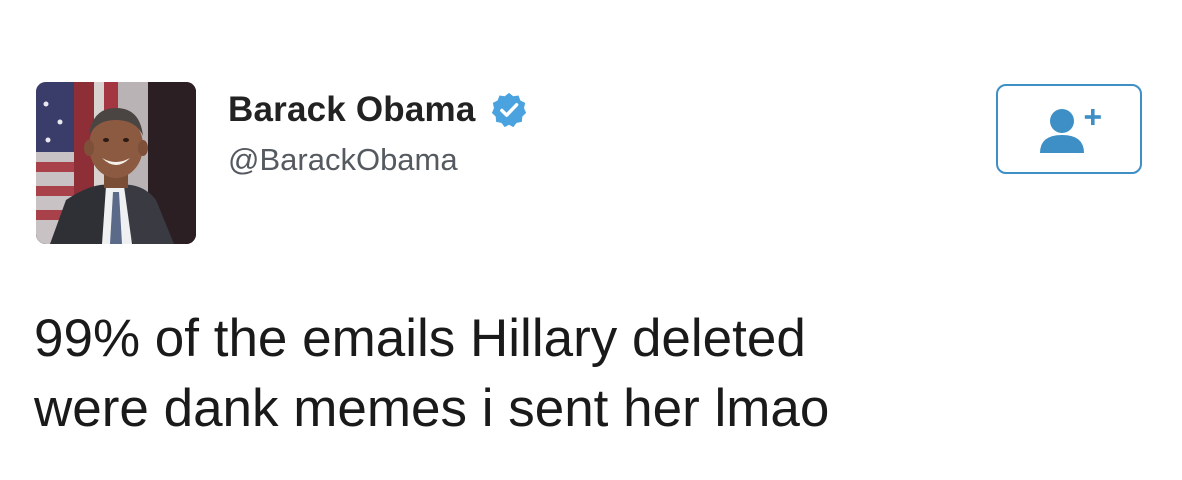 The image size is (1182, 480). What do you see at coordinates (378, 160) in the screenshot?
I see `user-handle: @BarackObama` at bounding box center [378, 160].